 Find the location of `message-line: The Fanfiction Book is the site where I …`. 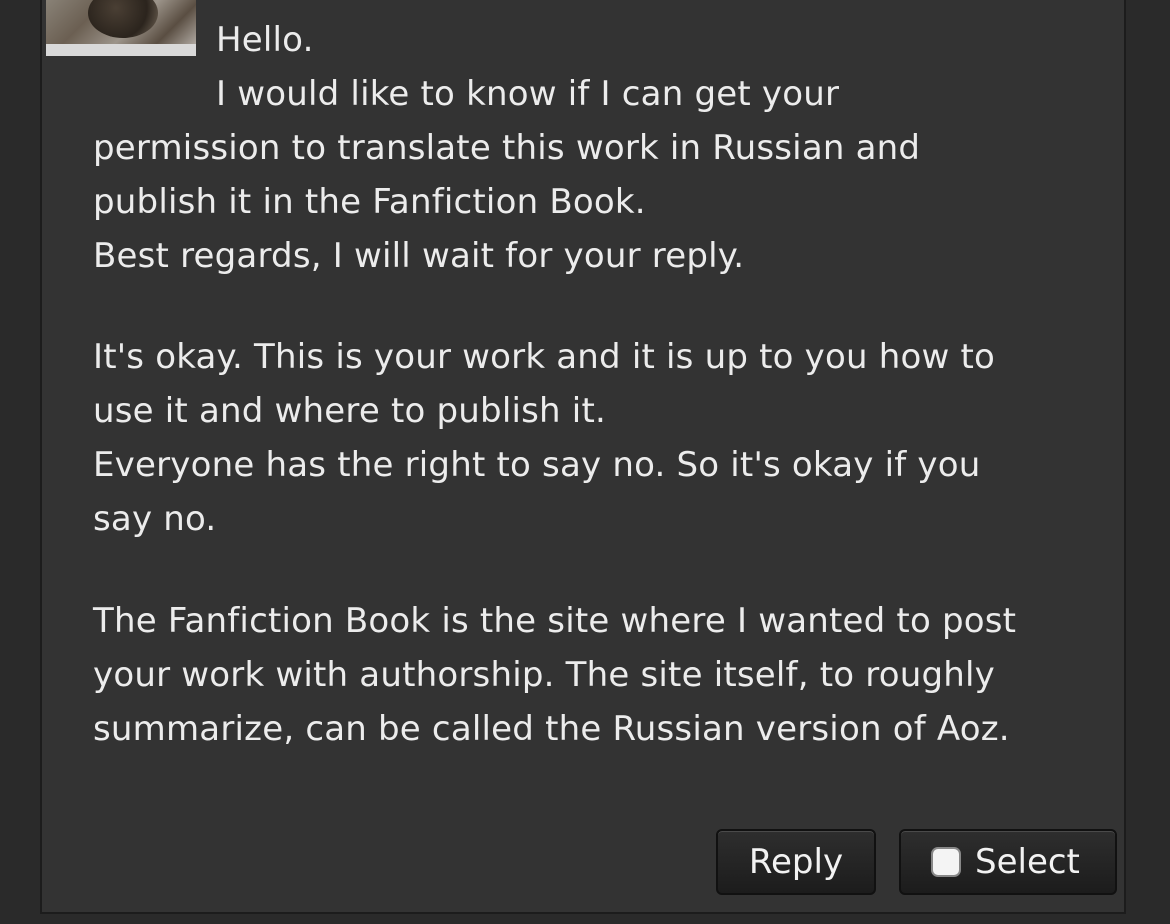

message-line: The Fanfiction Book is the site where I … is located at coordinates (555, 621).